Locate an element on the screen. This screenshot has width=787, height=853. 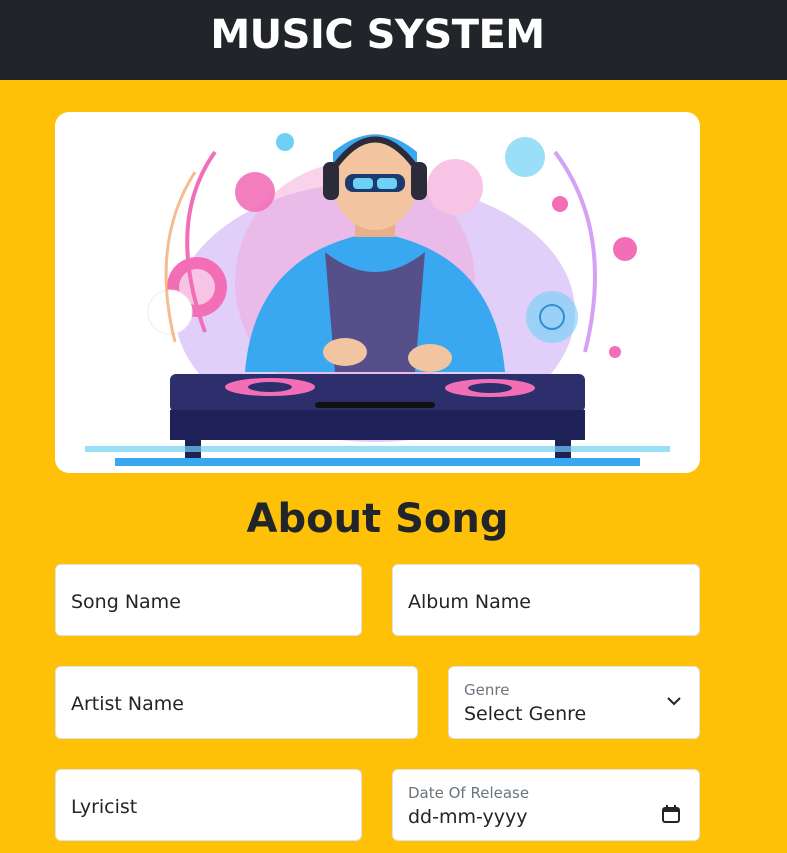
genre-value: Select Genre is located at coordinates (525, 714).